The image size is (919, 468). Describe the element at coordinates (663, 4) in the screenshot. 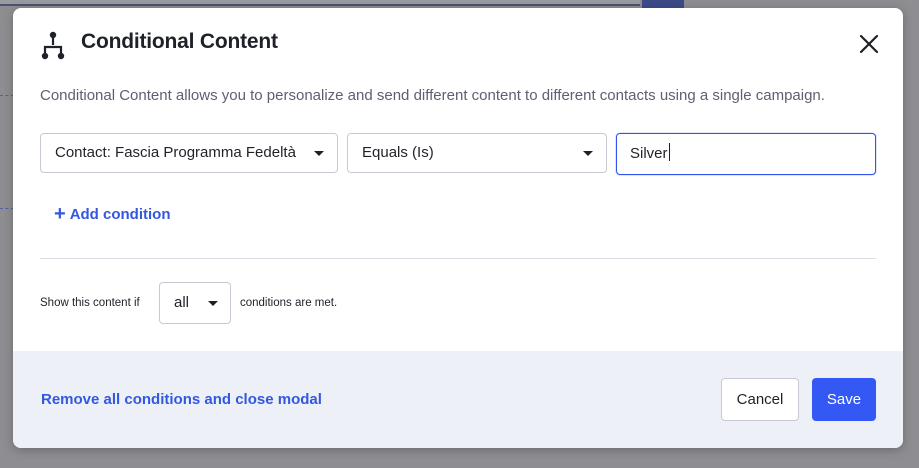

I see `backdrop-block` at that location.